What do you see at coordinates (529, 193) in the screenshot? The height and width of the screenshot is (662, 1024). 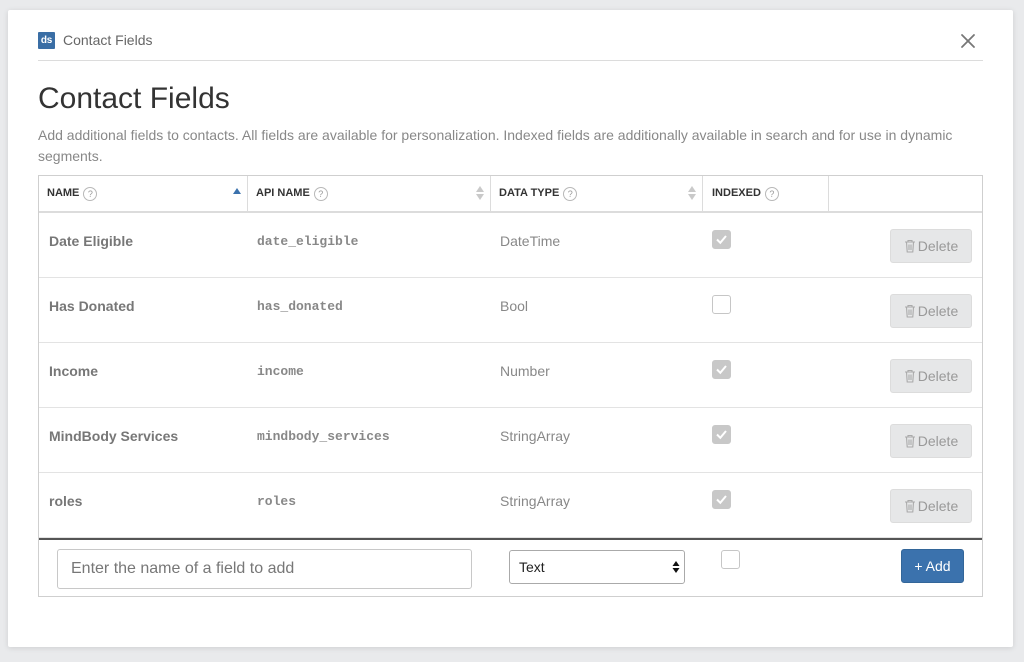 I see `column-header-label: DATA TYPE` at bounding box center [529, 193].